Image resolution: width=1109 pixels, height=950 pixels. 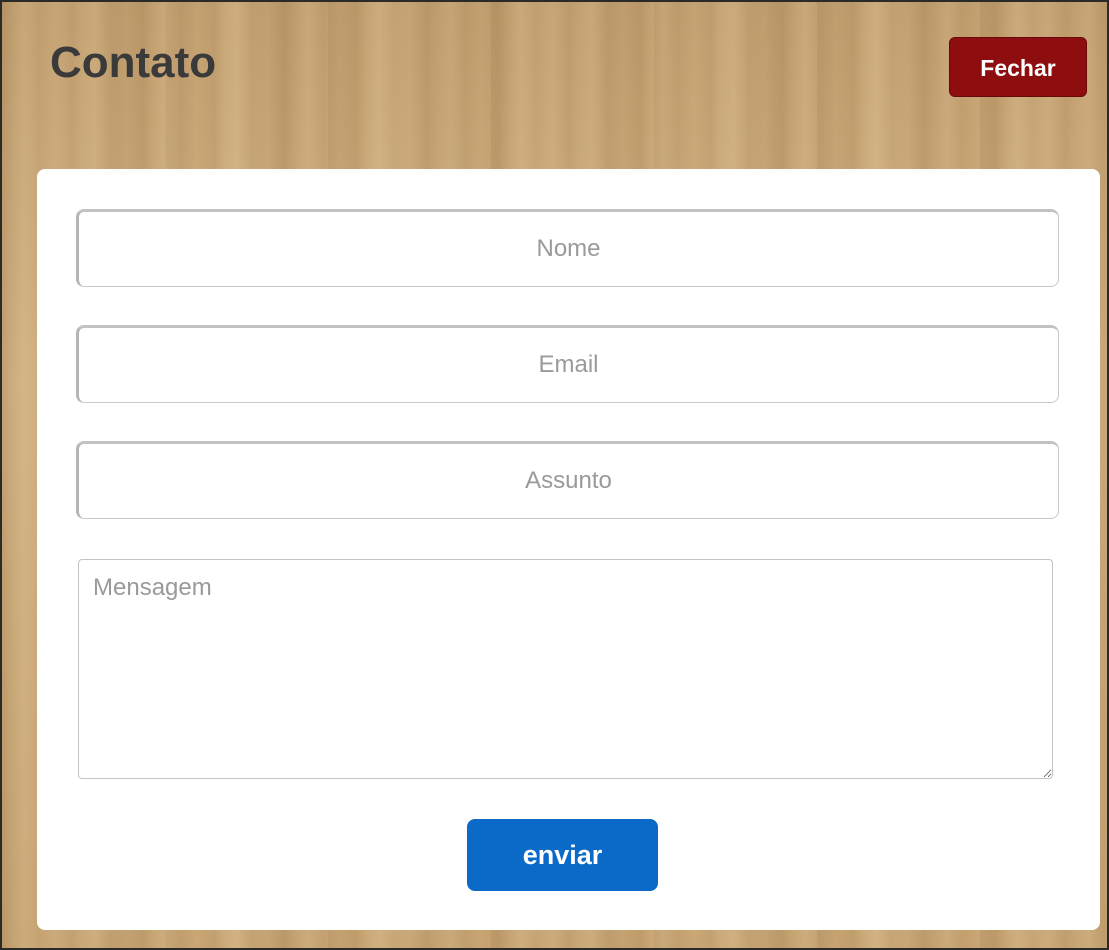 I want to click on subject-input, so click(x=567, y=480).